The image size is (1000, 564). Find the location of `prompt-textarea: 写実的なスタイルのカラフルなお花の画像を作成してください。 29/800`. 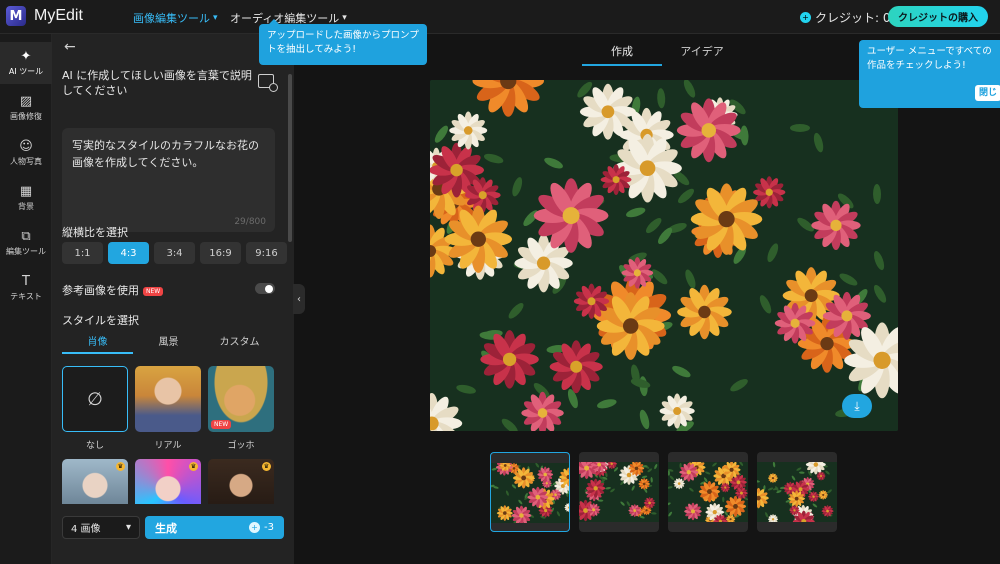

prompt-textarea: 写実的なスタイルのカラフルなお花の画像を作成してください。 29/800 is located at coordinates (168, 180).